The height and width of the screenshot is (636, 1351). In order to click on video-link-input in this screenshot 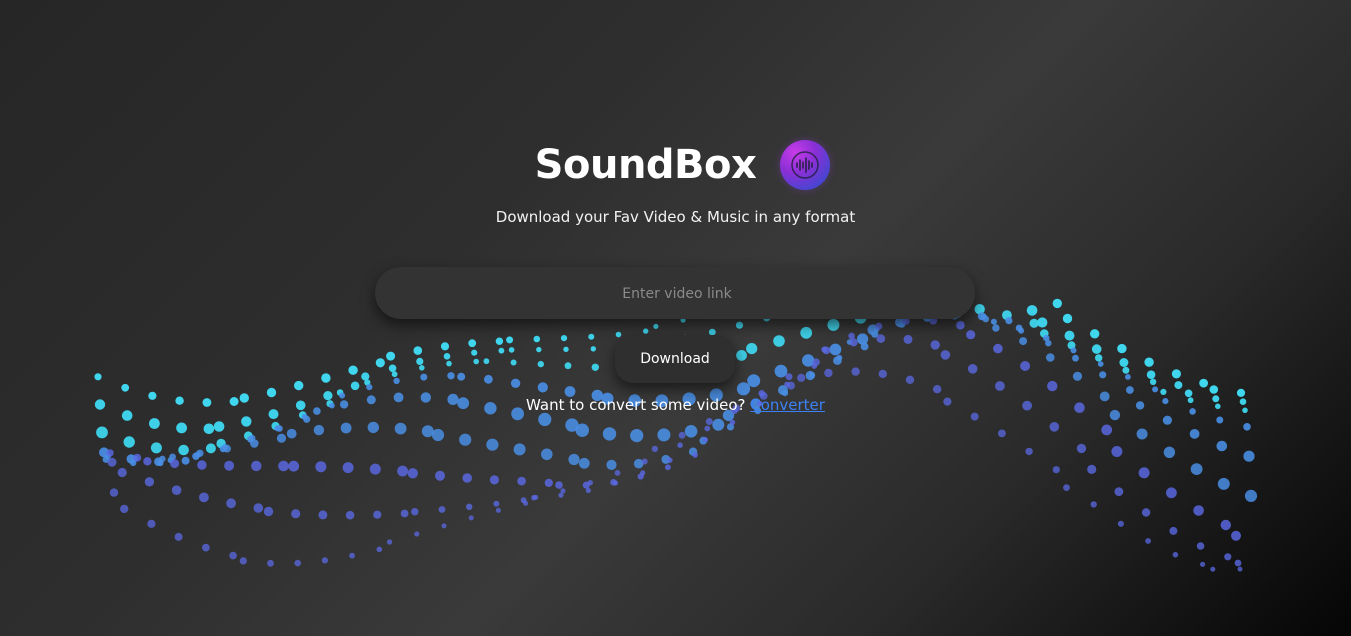, I will do `click(677, 294)`.